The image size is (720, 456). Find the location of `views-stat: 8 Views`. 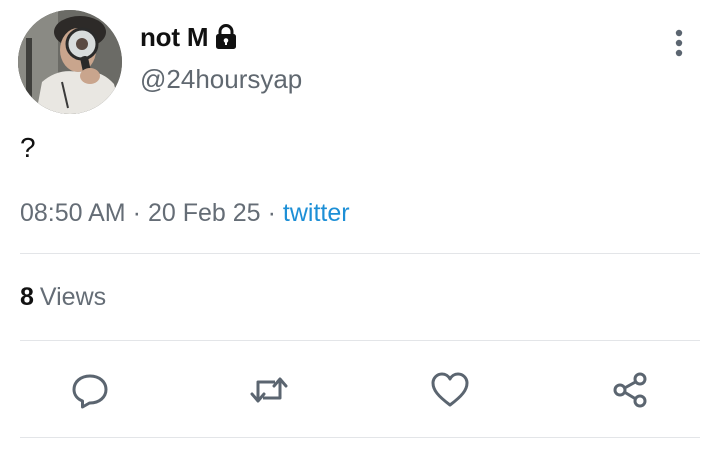

views-stat: 8 Views is located at coordinates (63, 297).